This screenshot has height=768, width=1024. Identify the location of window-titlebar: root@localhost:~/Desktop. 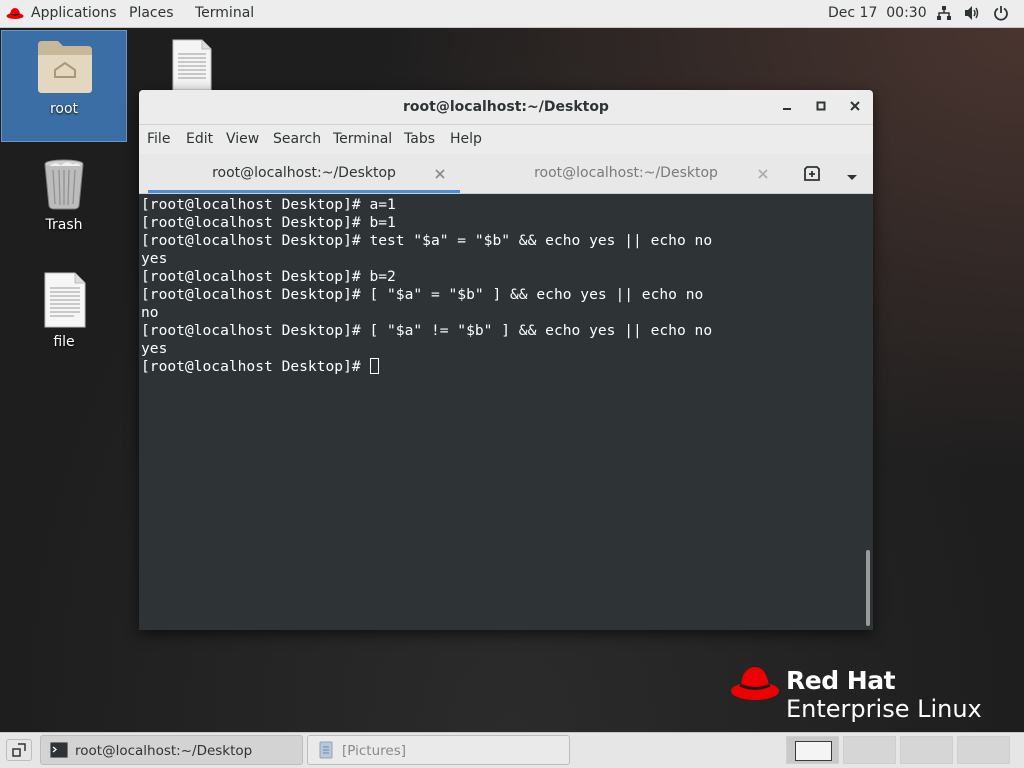
(506, 107).